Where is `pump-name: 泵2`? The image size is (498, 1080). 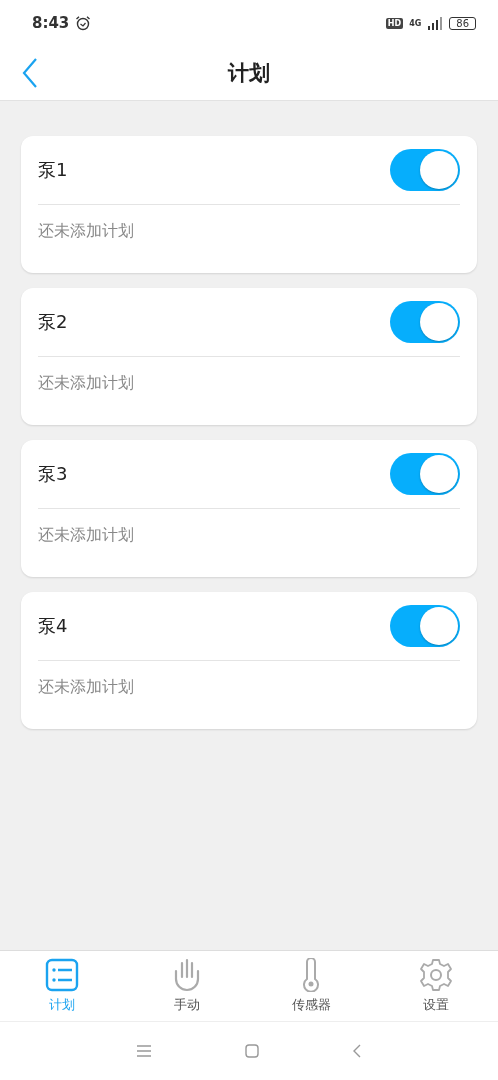
pump-name: 泵2 is located at coordinates (53, 322).